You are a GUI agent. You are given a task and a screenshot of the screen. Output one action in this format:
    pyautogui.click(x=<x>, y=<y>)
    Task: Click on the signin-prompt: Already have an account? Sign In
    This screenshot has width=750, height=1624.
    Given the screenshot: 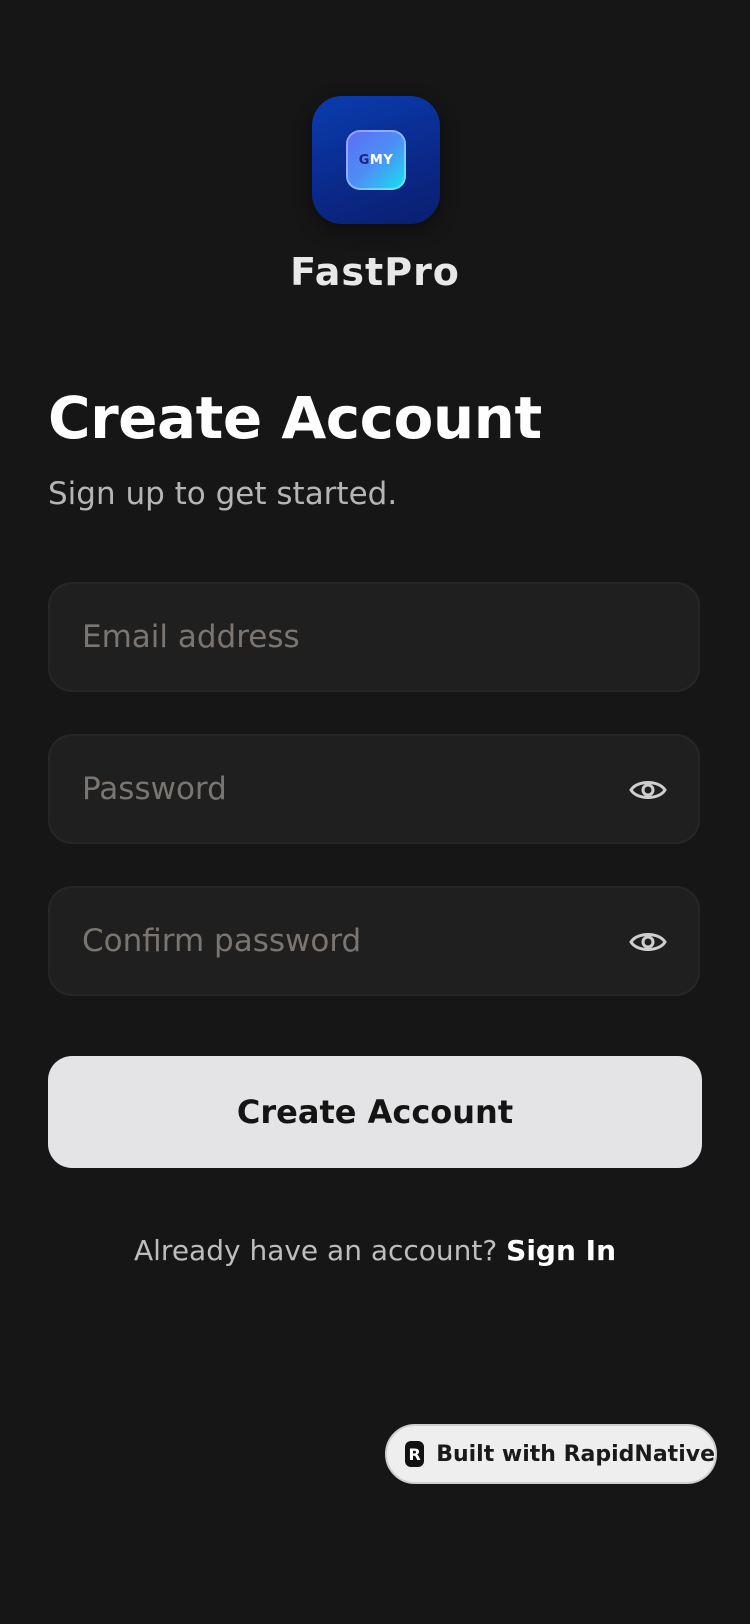 What is the action you would take?
    pyautogui.click(x=375, y=1250)
    